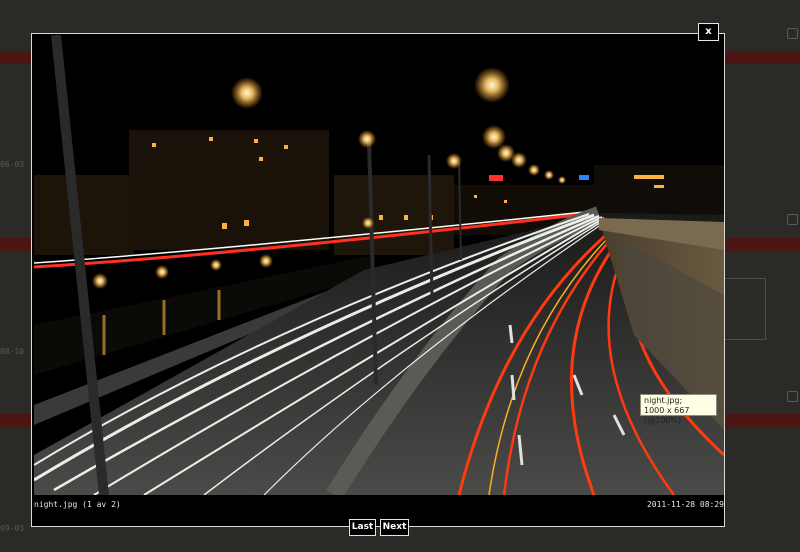 The image size is (800, 552). Describe the element at coordinates (379, 505) in the screenshot. I see `photo-caption: night.jpg (1 av 2) 2011-11-28 08:29` at that location.